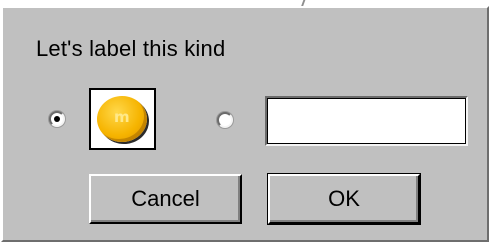  I want to click on image-option-box: m, so click(122, 119).